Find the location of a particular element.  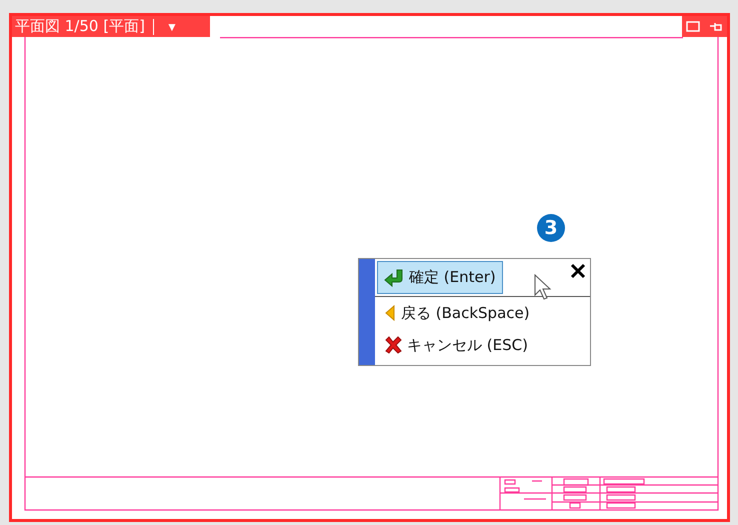

cancel-icon is located at coordinates (393, 345).